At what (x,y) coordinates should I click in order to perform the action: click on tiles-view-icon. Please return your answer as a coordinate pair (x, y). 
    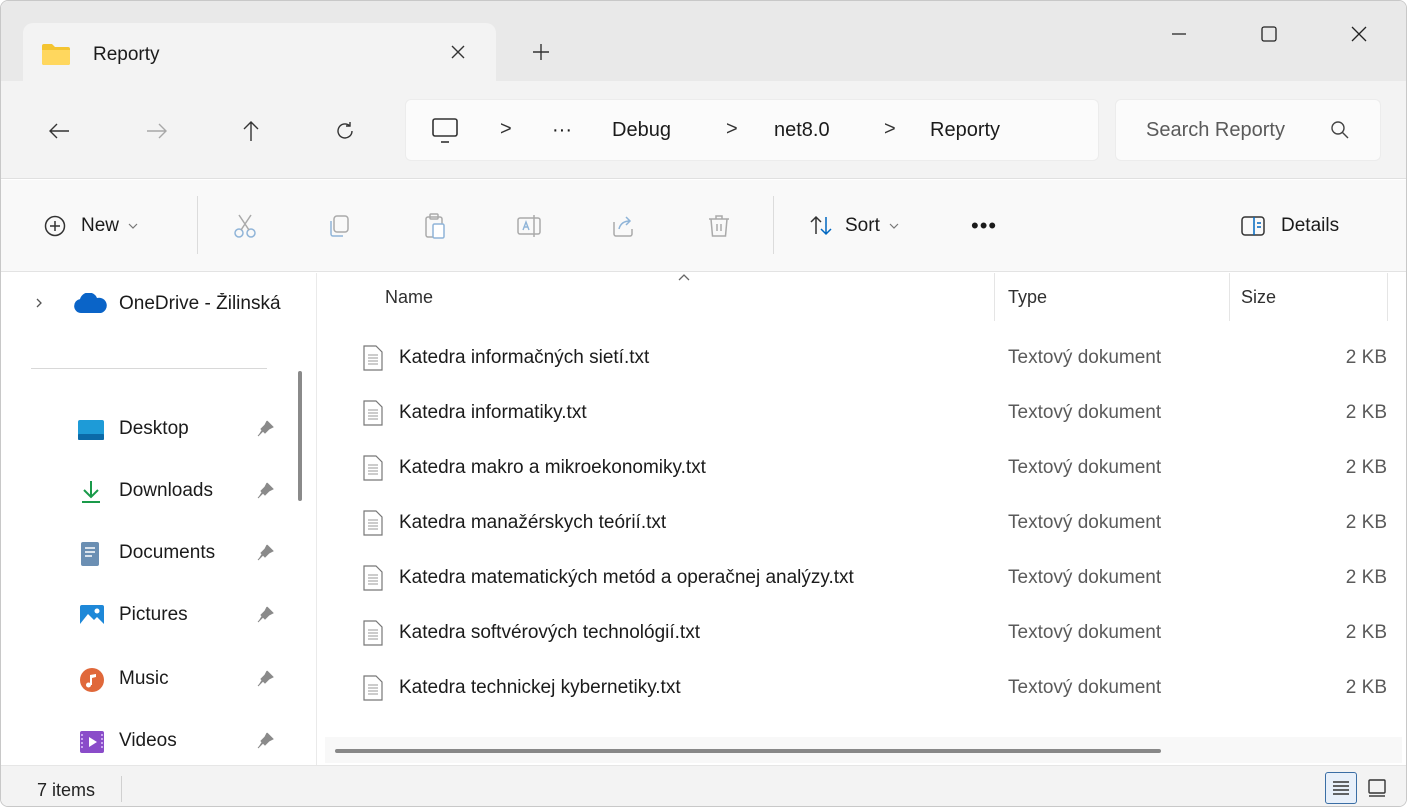
    Looking at the image, I should click on (1377, 788).